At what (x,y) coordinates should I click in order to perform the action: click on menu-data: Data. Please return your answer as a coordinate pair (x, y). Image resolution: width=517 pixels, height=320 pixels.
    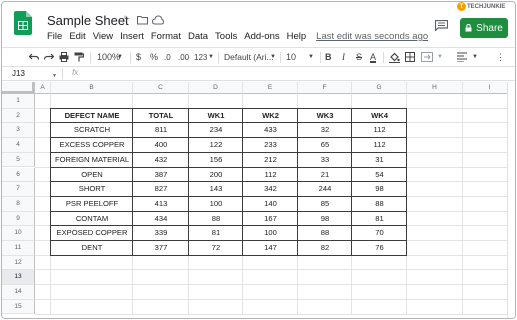
    Looking at the image, I should click on (198, 38).